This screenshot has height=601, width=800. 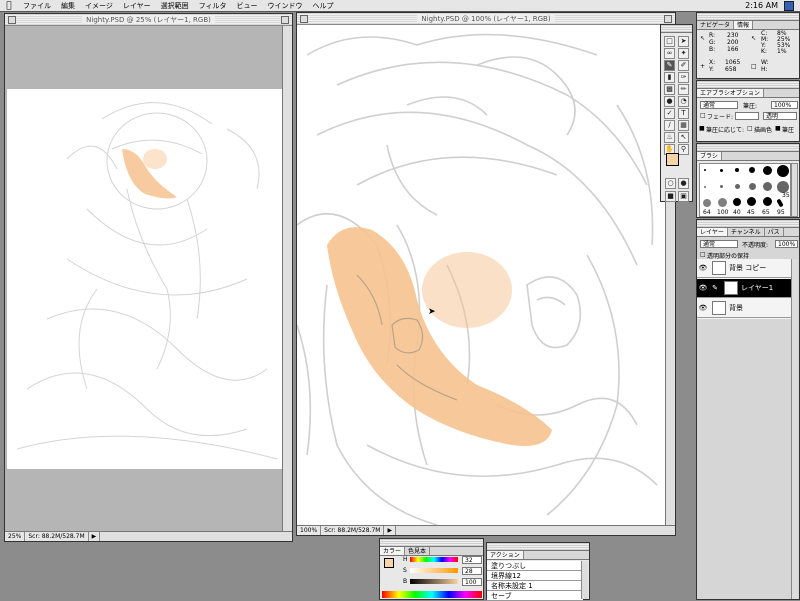 What do you see at coordinates (418, 551) in the screenshot?
I see `tab-swatches: 色見本` at bounding box center [418, 551].